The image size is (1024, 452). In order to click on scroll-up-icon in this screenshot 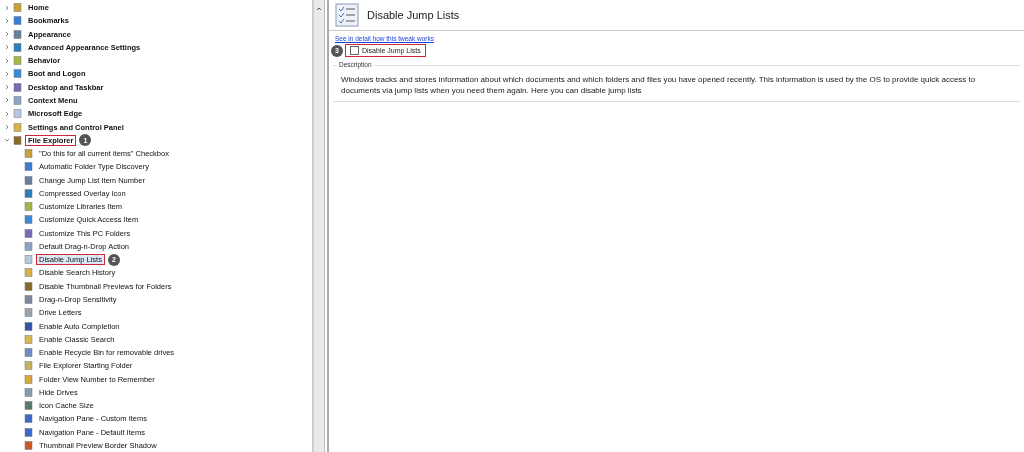, I will do `click(319, 9)`.